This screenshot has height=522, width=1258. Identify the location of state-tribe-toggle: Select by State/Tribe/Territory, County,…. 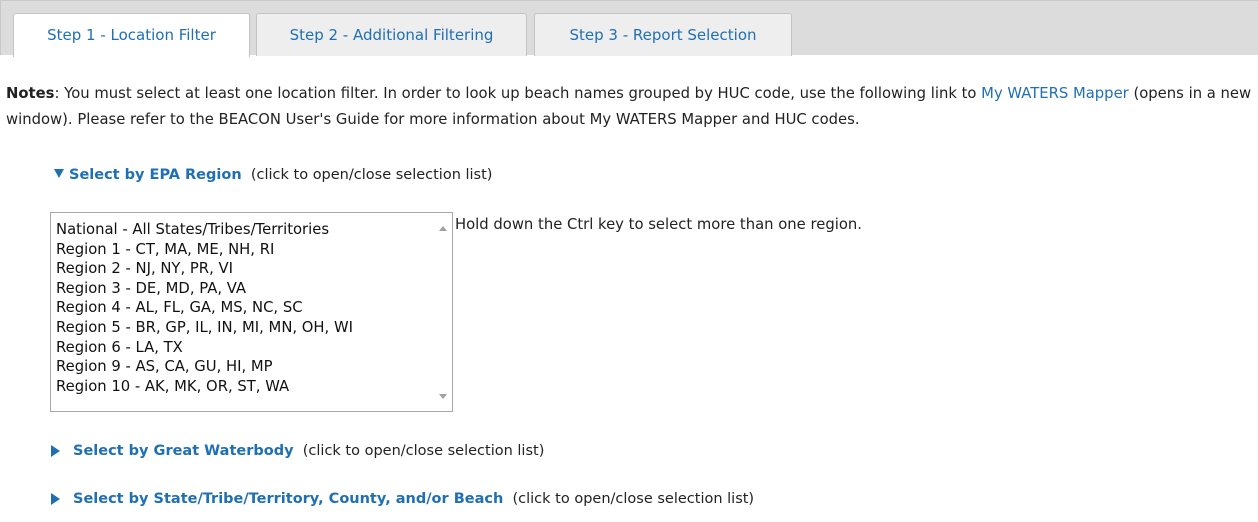
(288, 499).